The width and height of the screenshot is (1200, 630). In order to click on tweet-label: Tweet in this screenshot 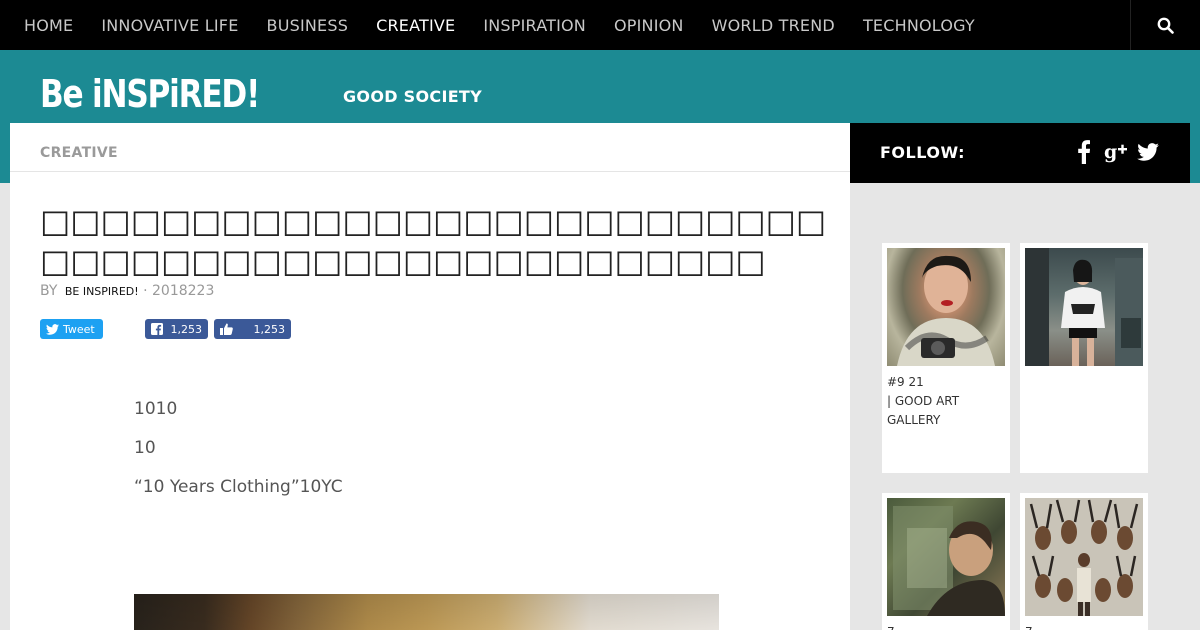, I will do `click(79, 329)`.